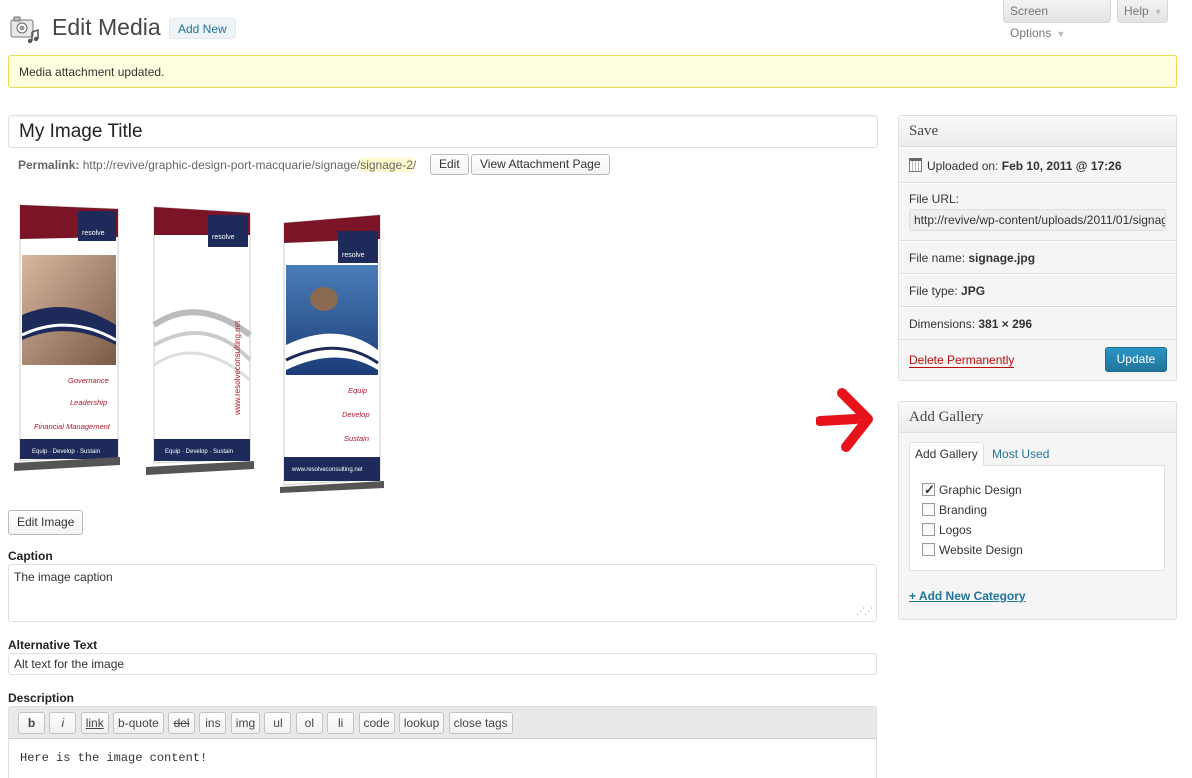 This screenshot has height=778, width=1192. What do you see at coordinates (138, 723) in the screenshot?
I see `qt-blockquote-button: b-quote` at bounding box center [138, 723].